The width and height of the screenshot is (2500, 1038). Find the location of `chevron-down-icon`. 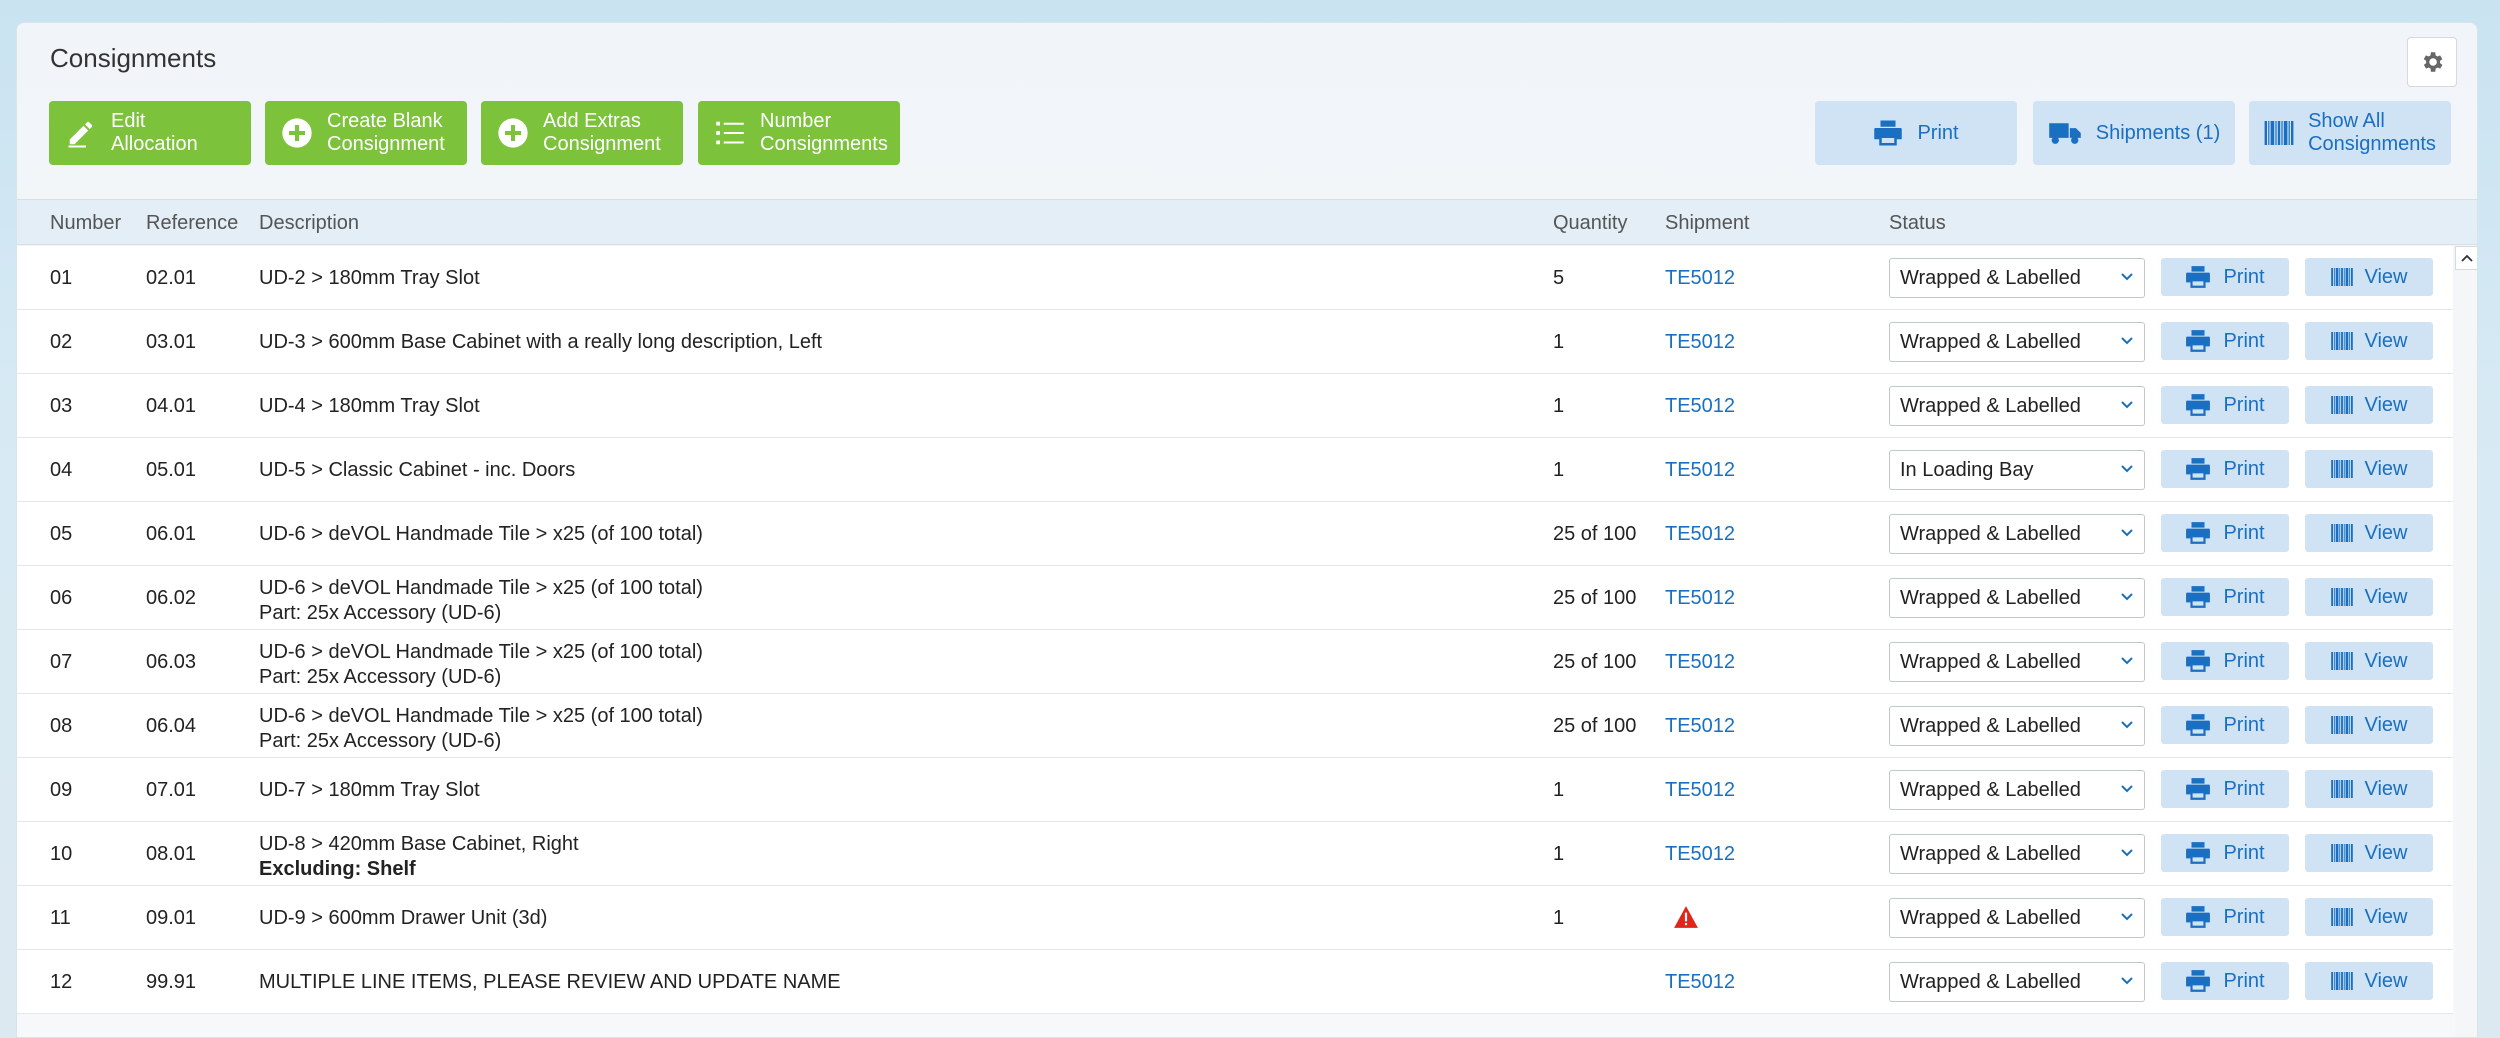

chevron-down-icon is located at coordinates (2127, 853).